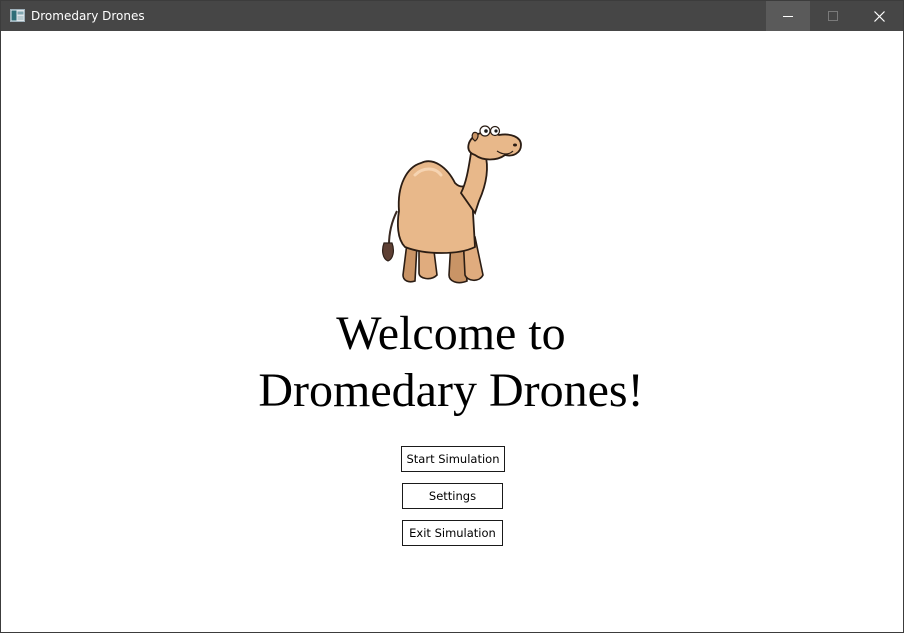  Describe the element at coordinates (452, 16) in the screenshot. I see `title-bar: Dromedary Drones` at that location.